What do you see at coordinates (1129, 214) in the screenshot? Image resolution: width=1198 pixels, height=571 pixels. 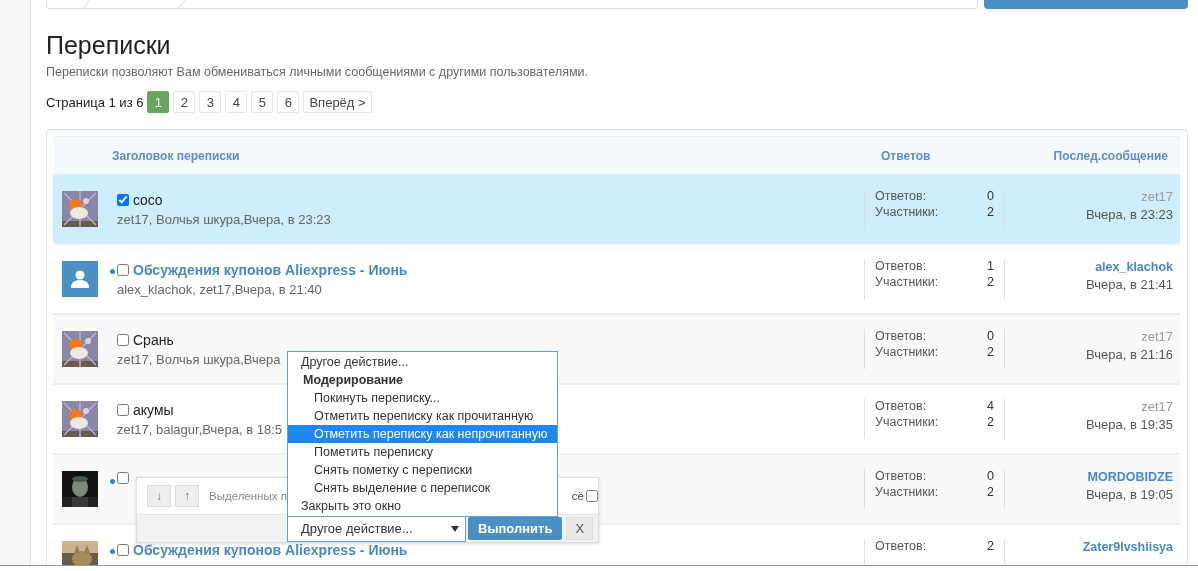 I see `last-message-time: Вчера, в 23:23` at bounding box center [1129, 214].